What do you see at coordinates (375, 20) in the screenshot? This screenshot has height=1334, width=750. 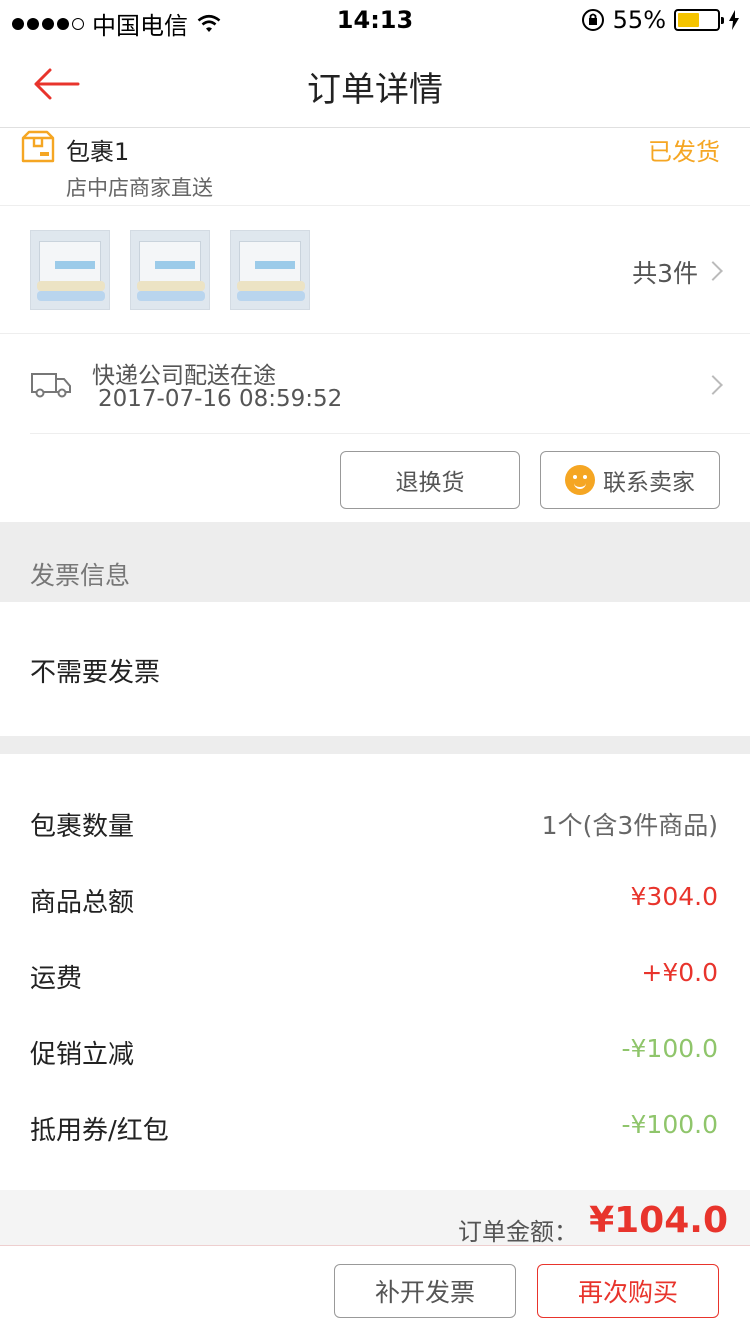 I see `status-bar: 中国电信 14:13 55%` at bounding box center [375, 20].